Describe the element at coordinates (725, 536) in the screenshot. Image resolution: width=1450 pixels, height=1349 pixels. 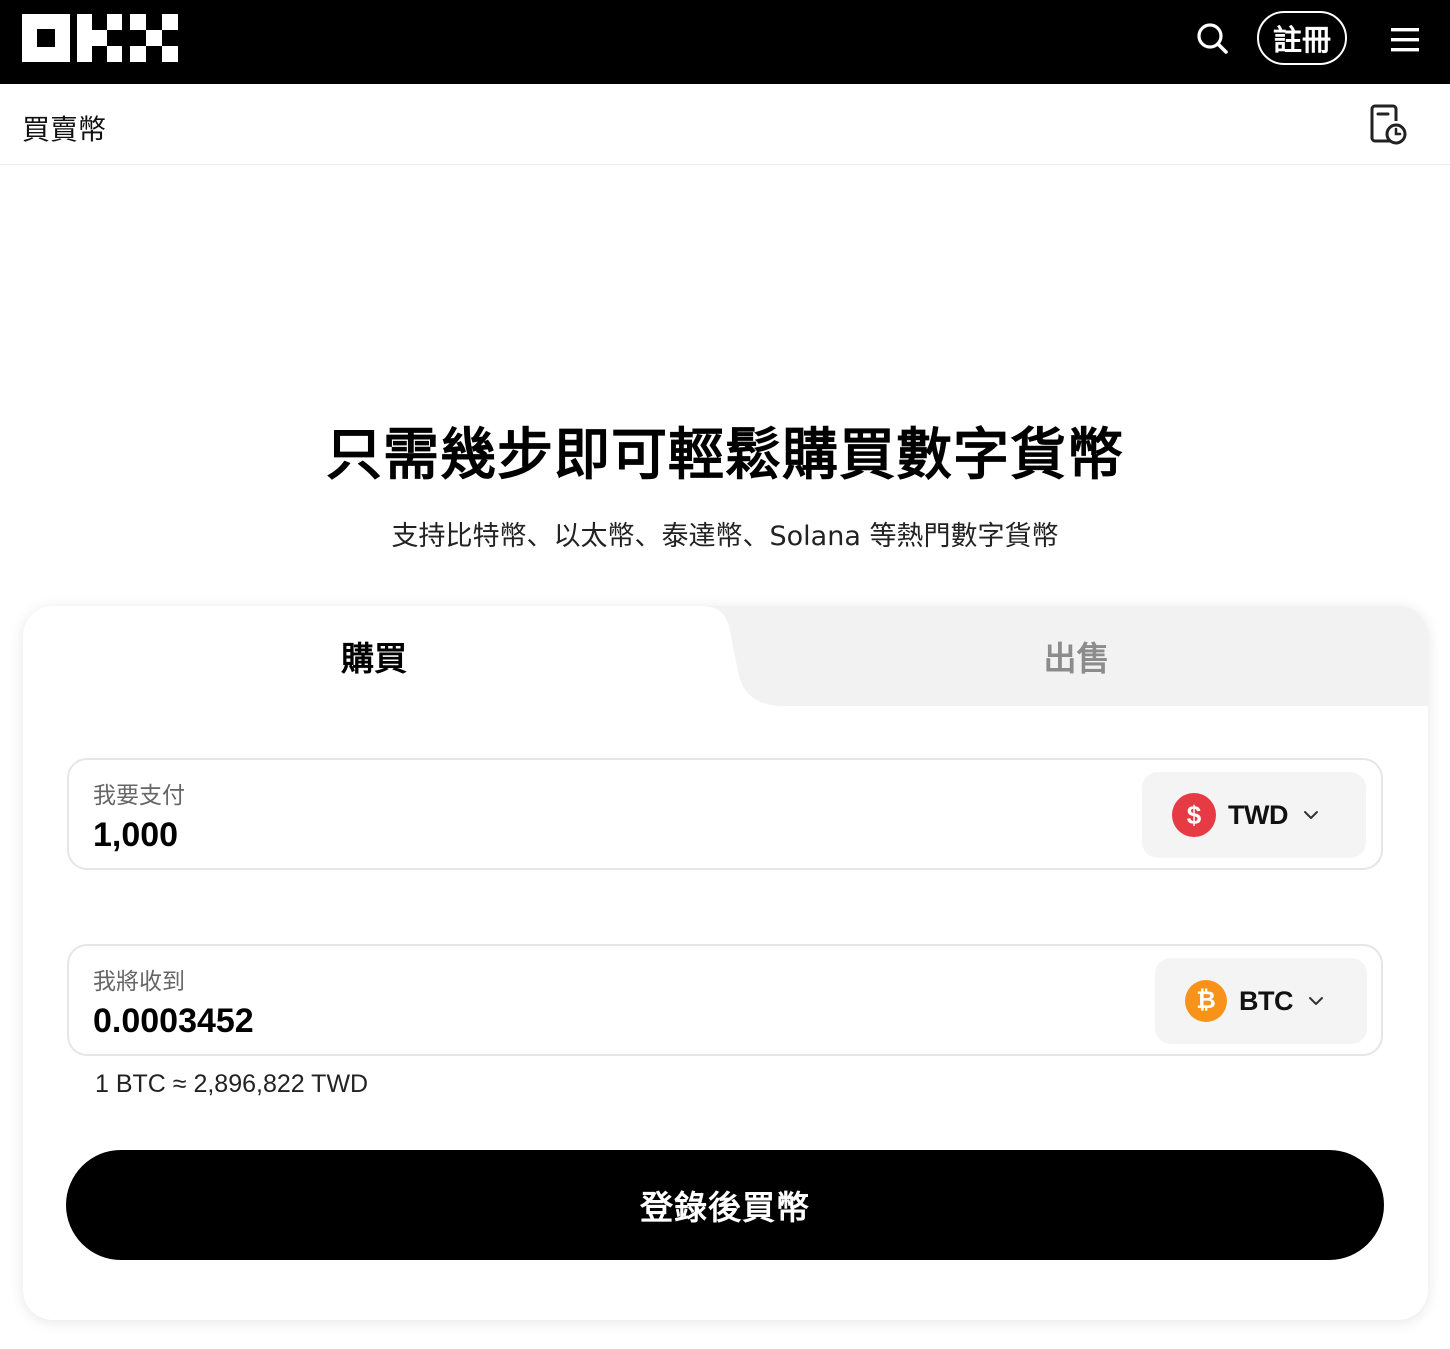
I see `hero-subtitle: 支持比特幣、以太幣、泰達幣、Solana 等熱門數字貨幣` at that location.